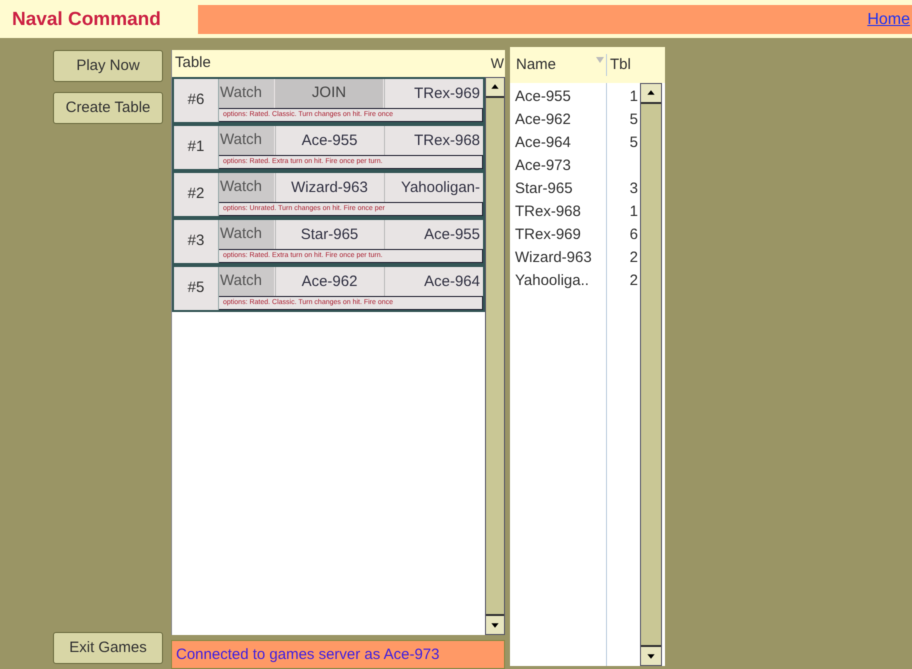 The height and width of the screenshot is (669, 912). What do you see at coordinates (338, 654) in the screenshot?
I see `status-bar: Connected to games server as Ace-973` at bounding box center [338, 654].